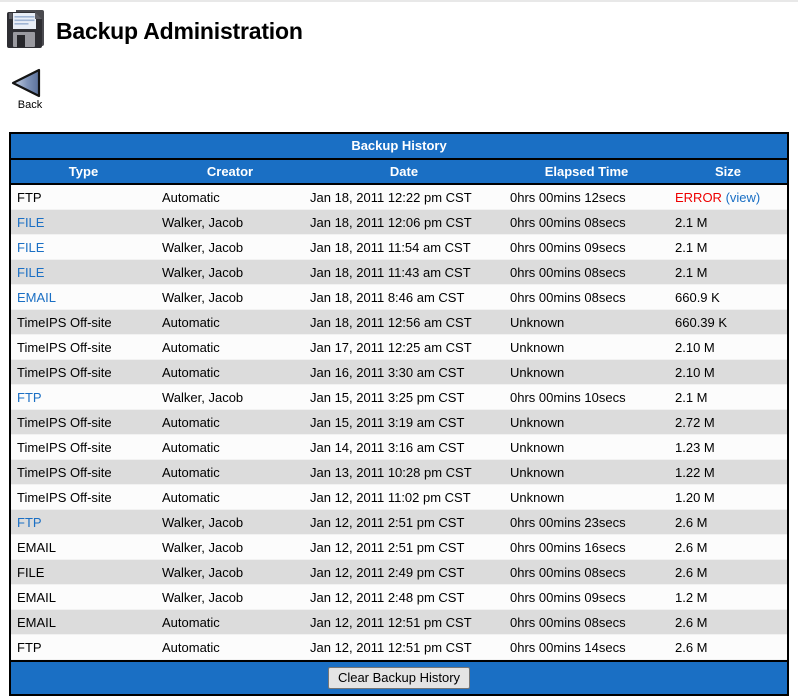 This screenshot has height=696, width=798. Describe the element at coordinates (30, 83) in the screenshot. I see `back-arrow-icon` at that location.